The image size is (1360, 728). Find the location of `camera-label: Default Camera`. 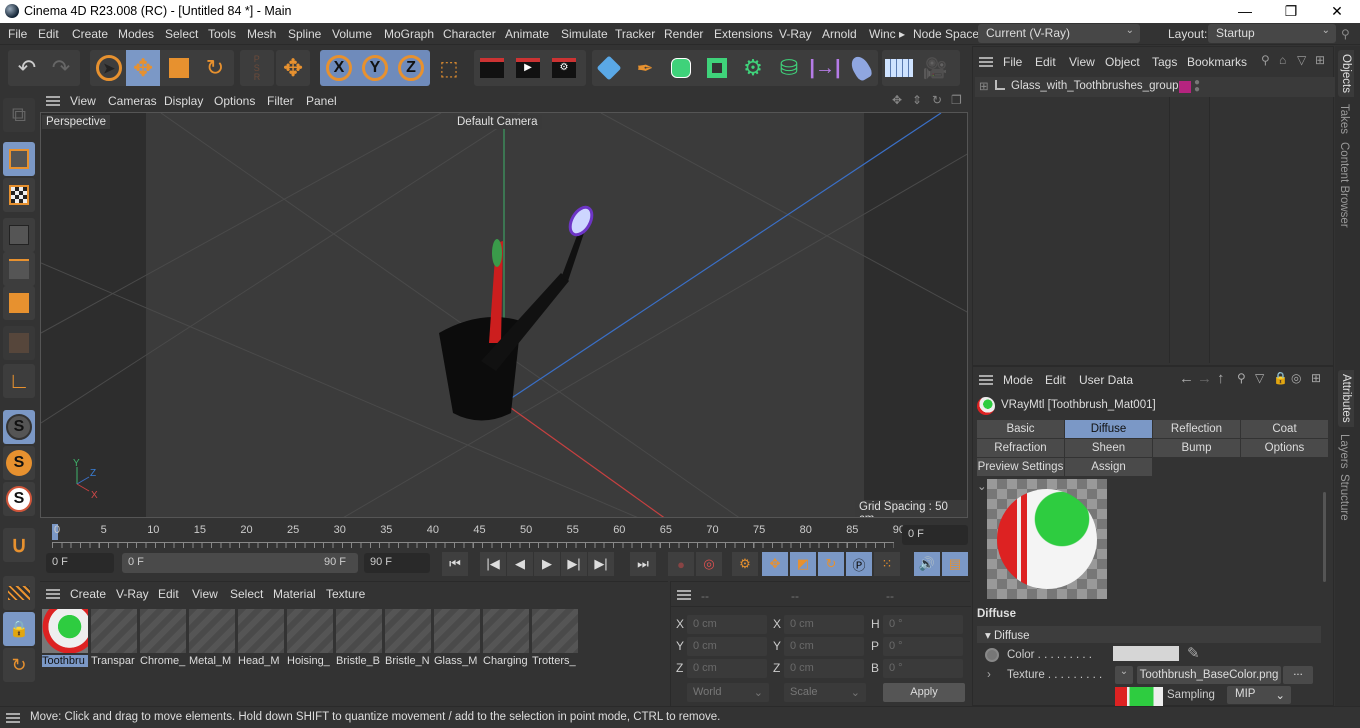

camera-label: Default Camera is located at coordinates (497, 122).